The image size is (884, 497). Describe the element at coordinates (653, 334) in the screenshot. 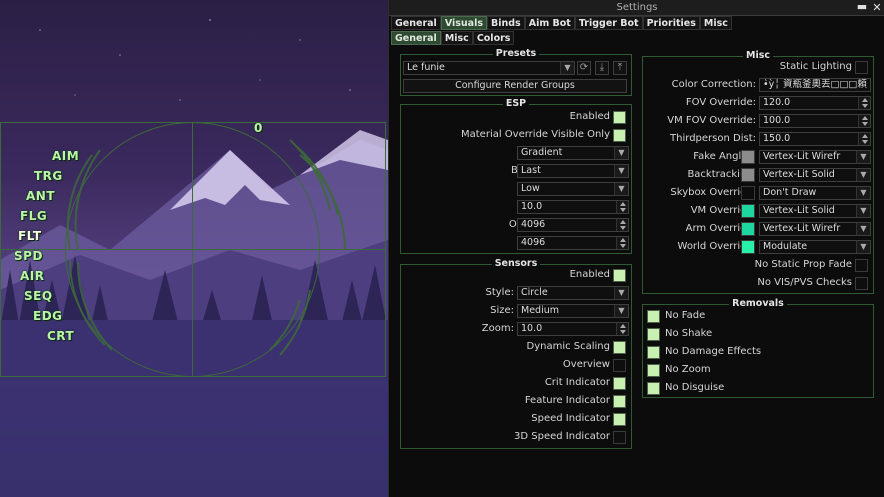

I see `removals-no-shake-checkbox` at that location.